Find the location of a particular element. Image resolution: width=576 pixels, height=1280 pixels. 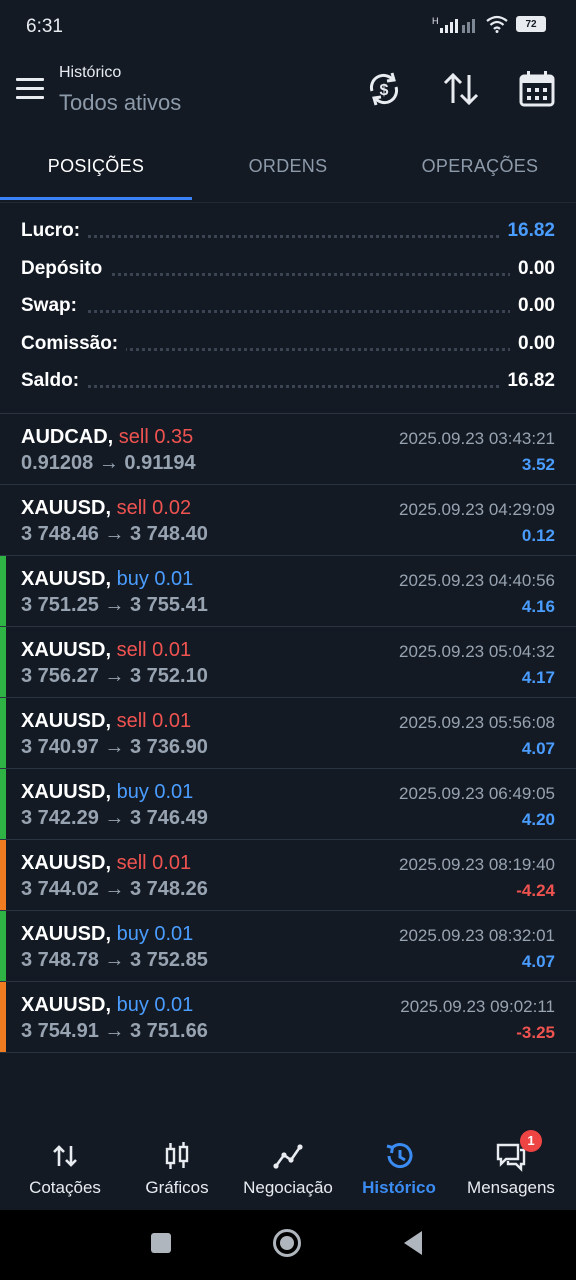

battery-icon: 72 is located at coordinates (531, 24).